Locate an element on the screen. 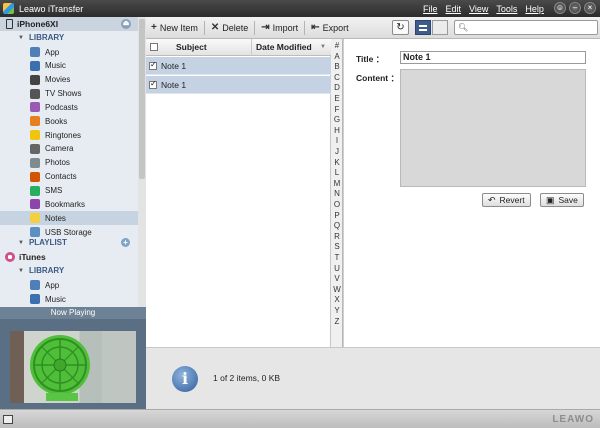 The height and width of the screenshot is (428, 600). select-all-checkbox is located at coordinates (154, 47).